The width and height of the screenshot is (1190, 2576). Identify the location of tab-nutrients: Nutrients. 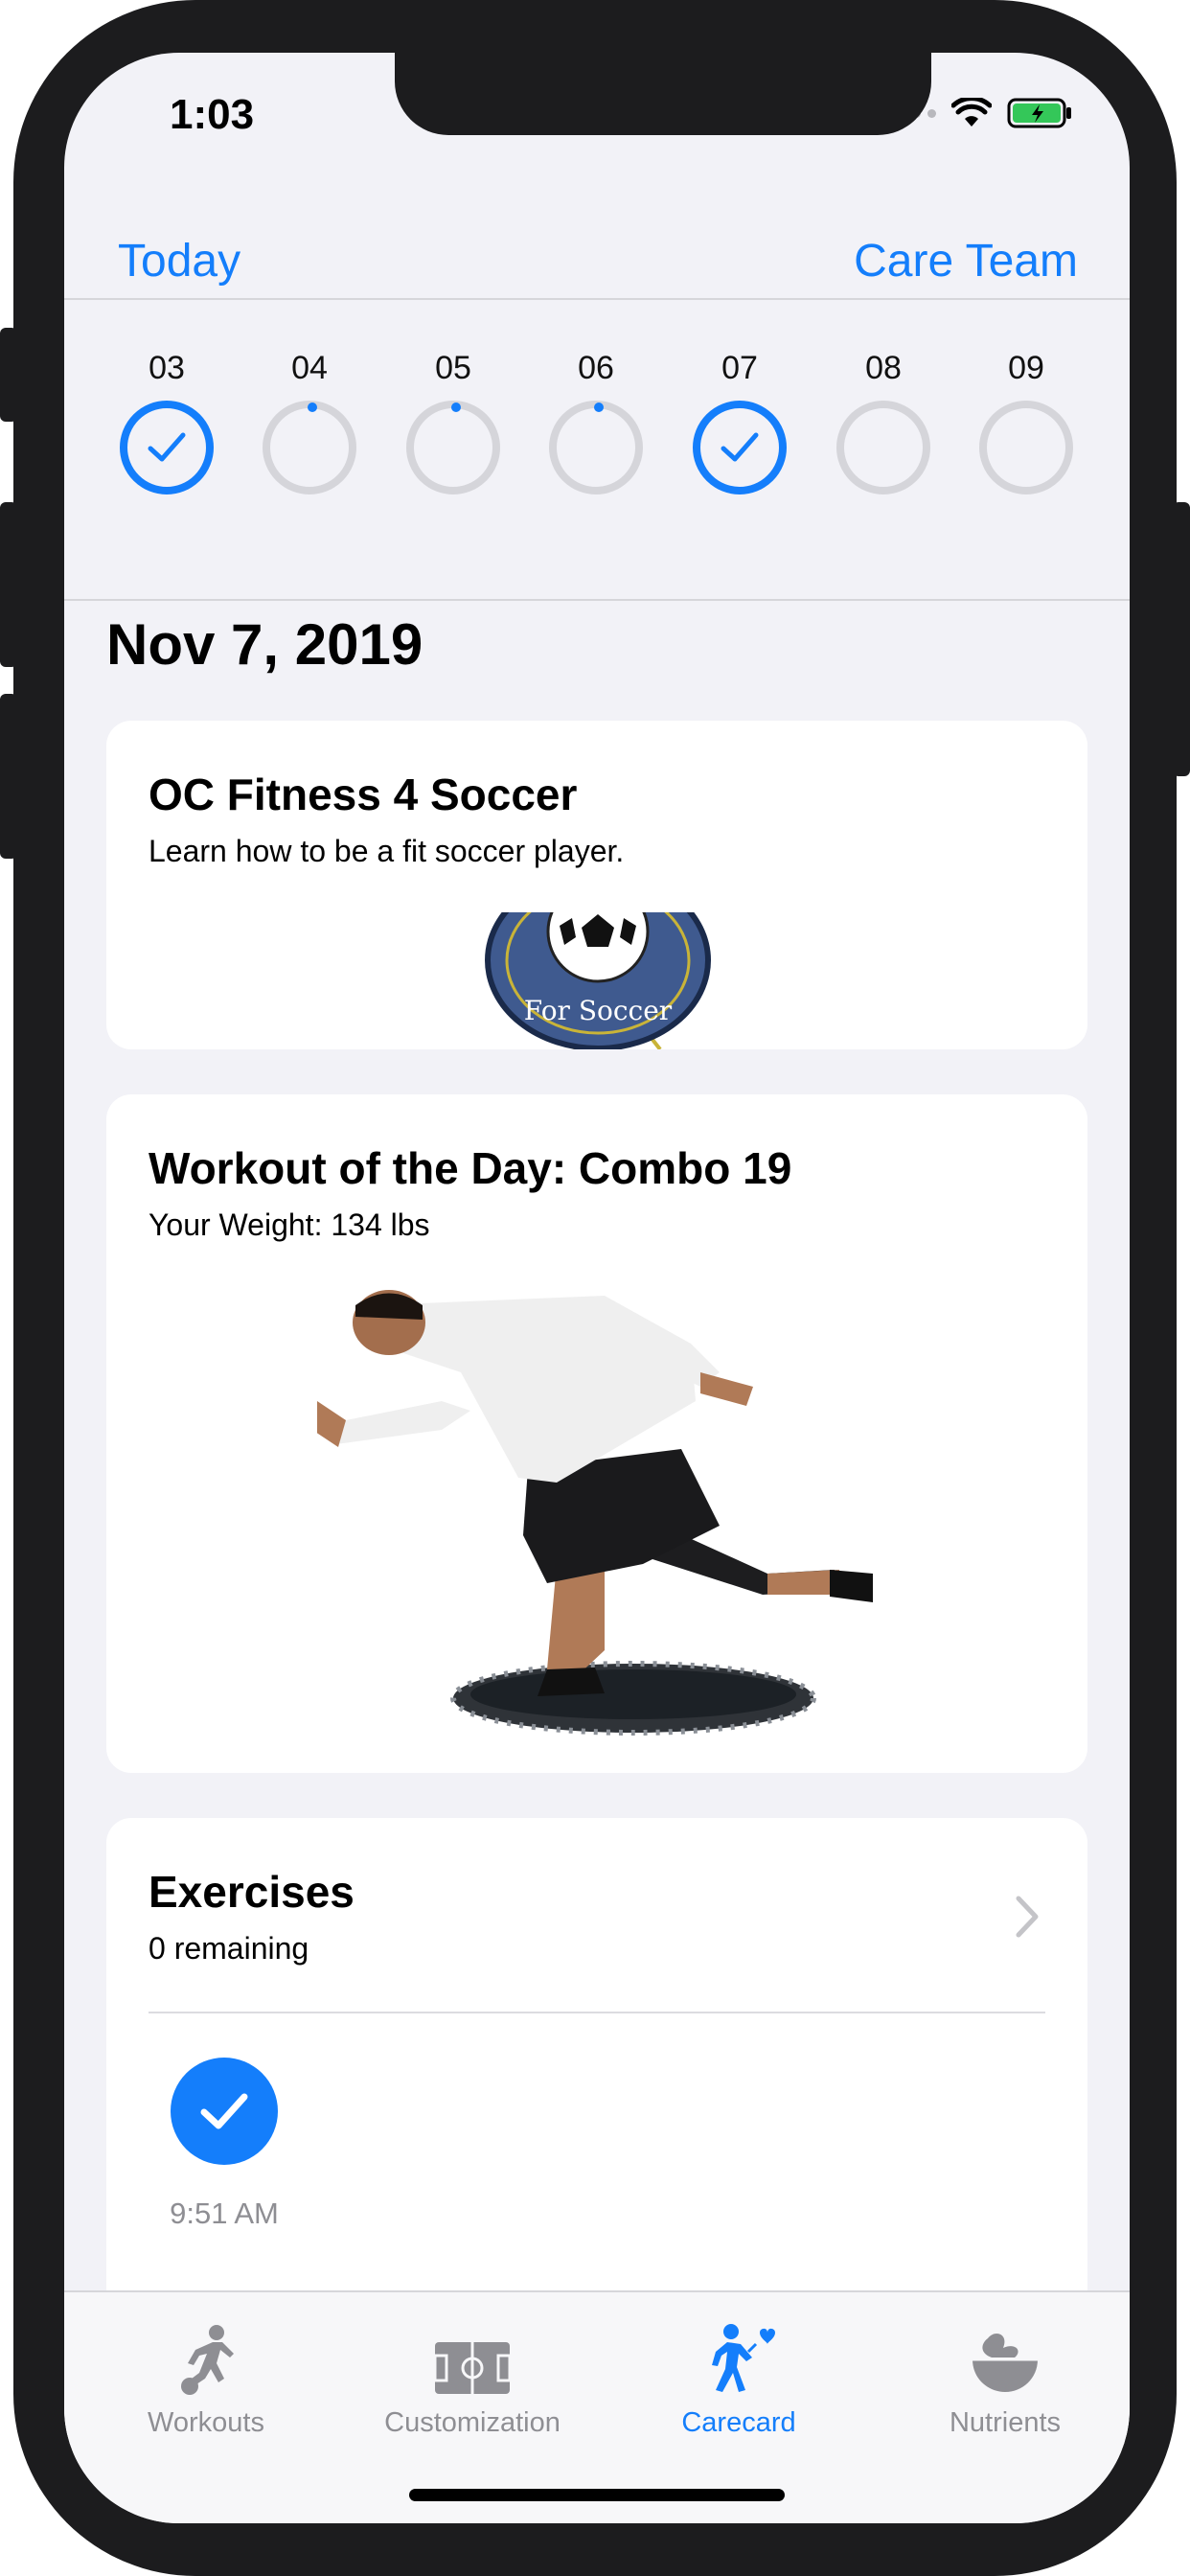
(1005, 2379).